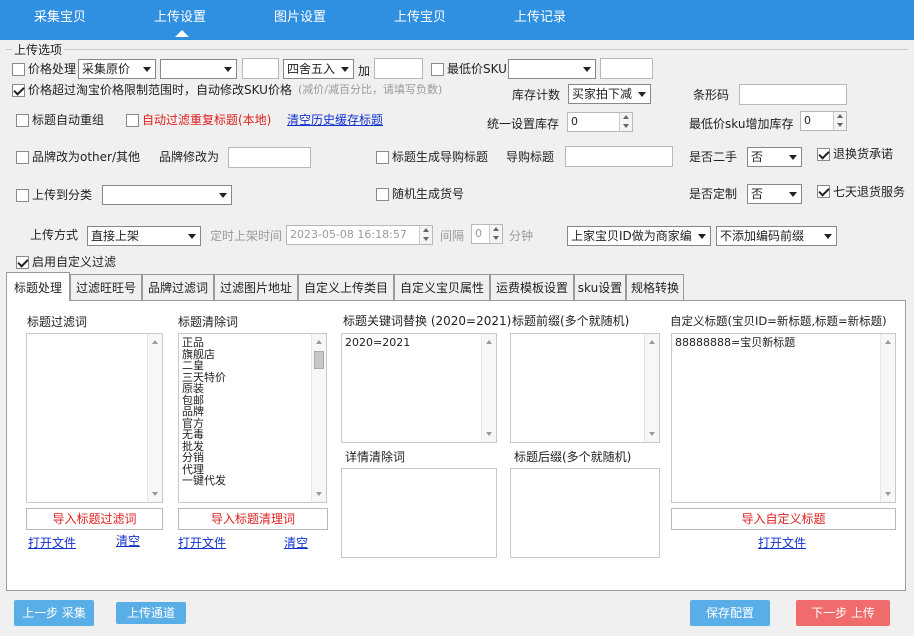 The image size is (914, 636). I want to click on import-title-clear-button: 导入标题清理词, so click(253, 519).